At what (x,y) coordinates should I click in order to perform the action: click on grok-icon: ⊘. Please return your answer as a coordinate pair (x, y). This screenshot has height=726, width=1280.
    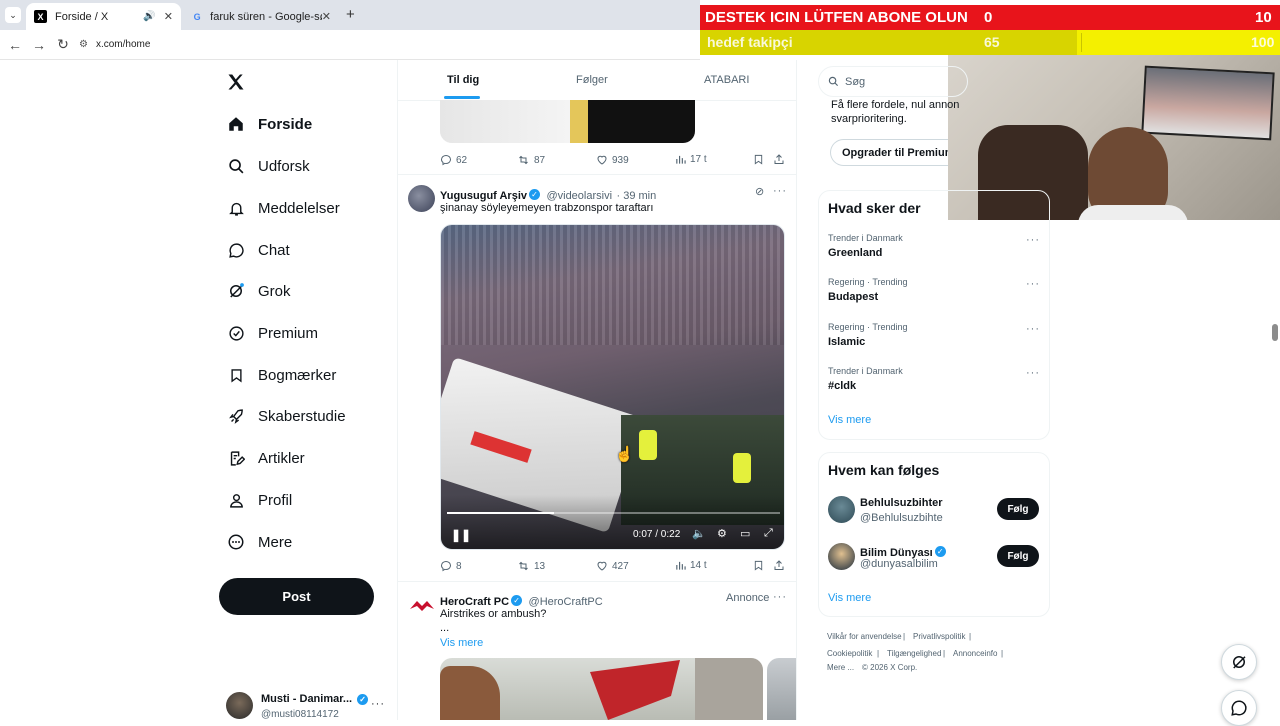
    Looking at the image, I should click on (759, 191).